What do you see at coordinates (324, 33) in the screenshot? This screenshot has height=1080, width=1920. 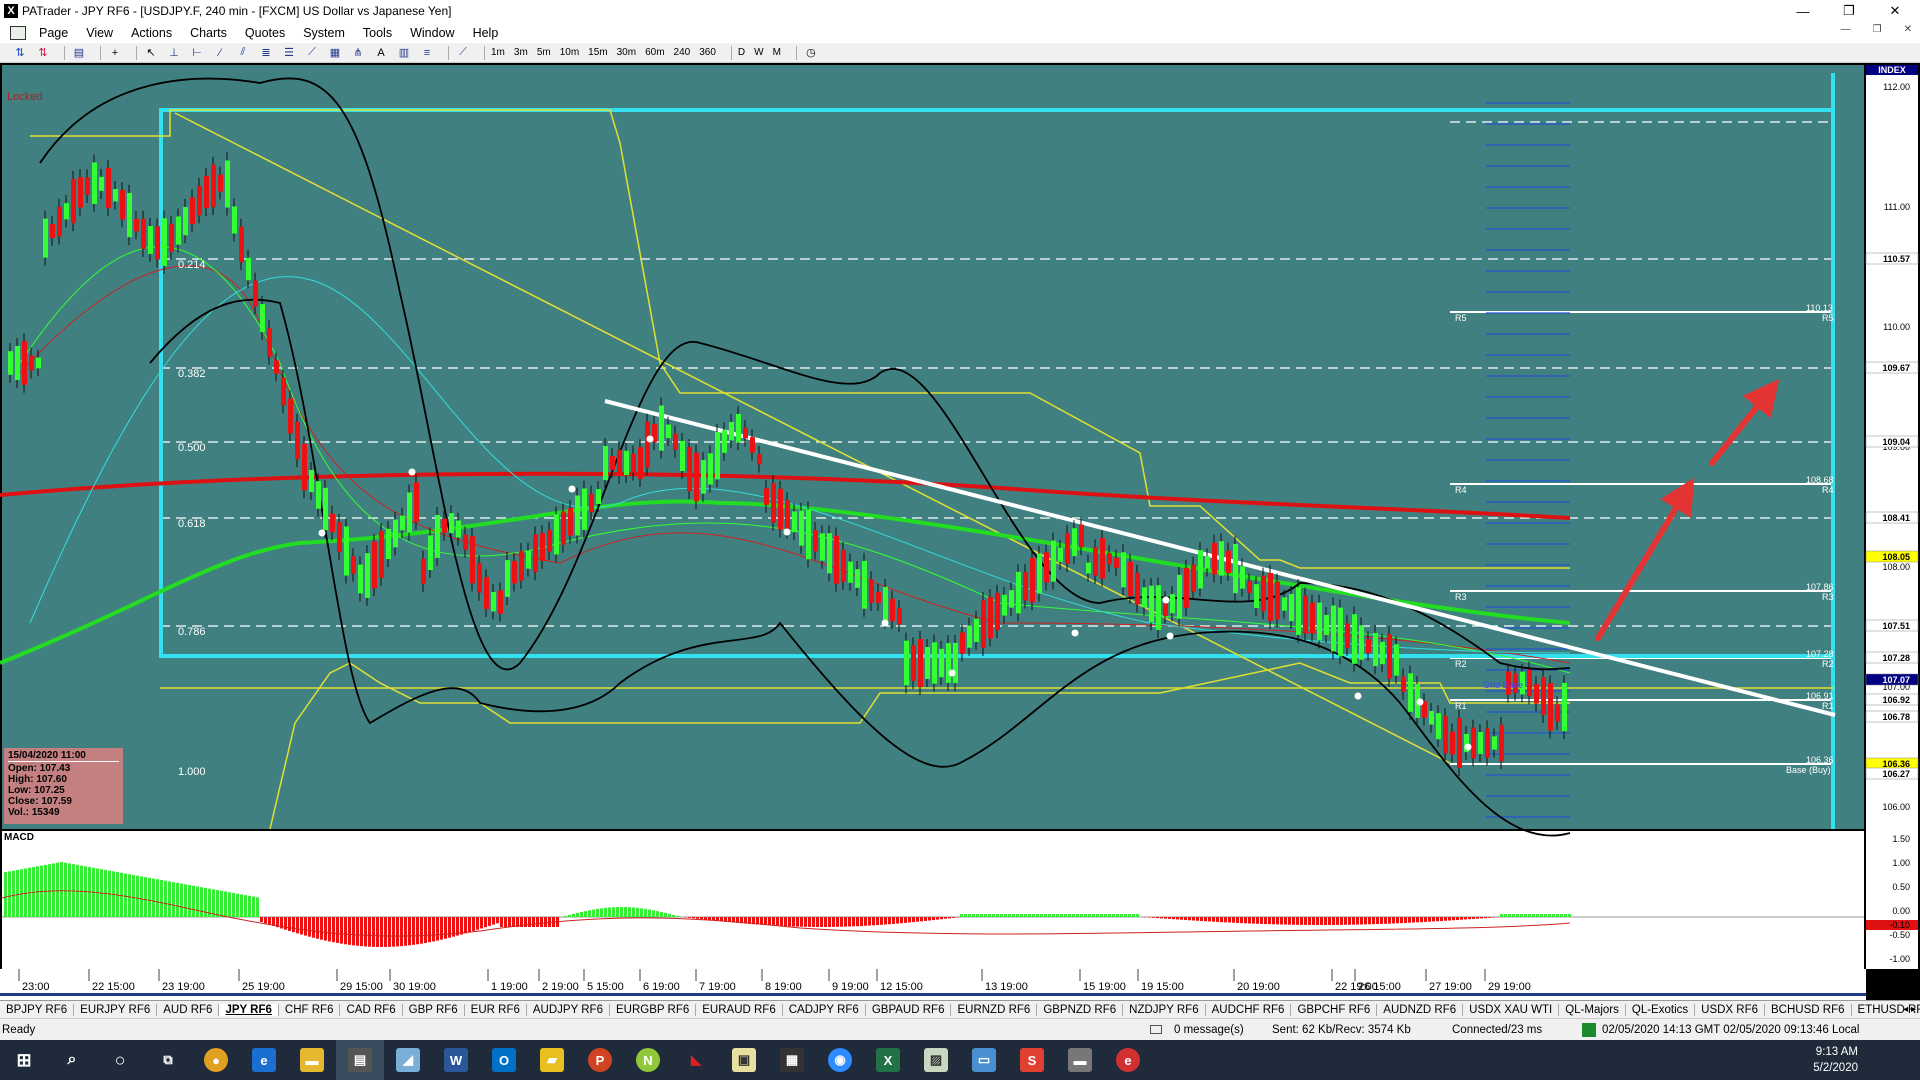 I see `menu-system: System` at bounding box center [324, 33].